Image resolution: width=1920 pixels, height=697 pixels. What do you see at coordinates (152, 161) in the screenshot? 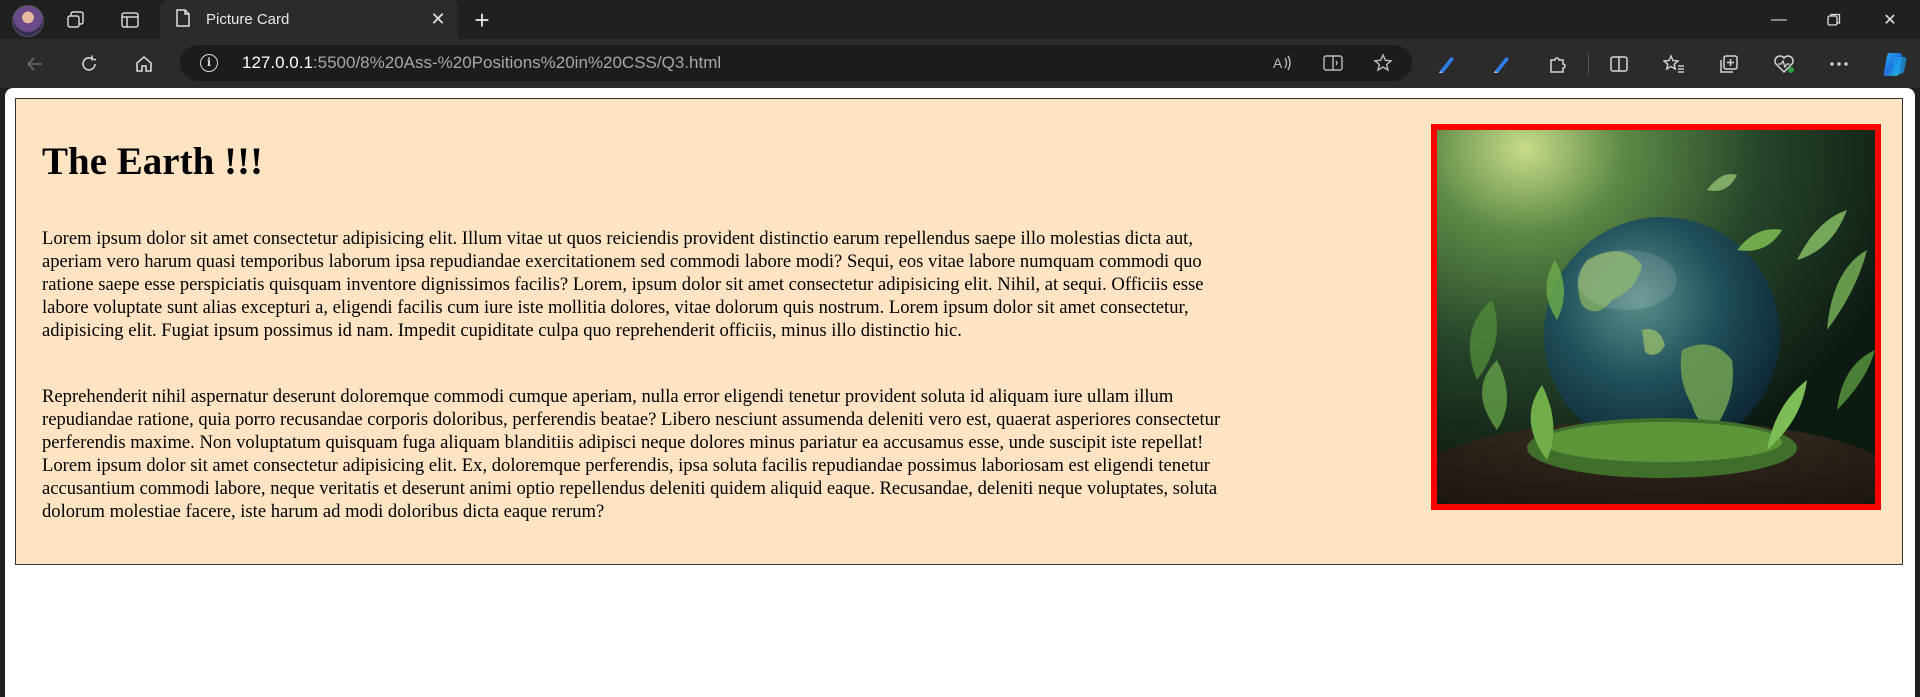
I see `page-heading: The Earth !!!` at bounding box center [152, 161].